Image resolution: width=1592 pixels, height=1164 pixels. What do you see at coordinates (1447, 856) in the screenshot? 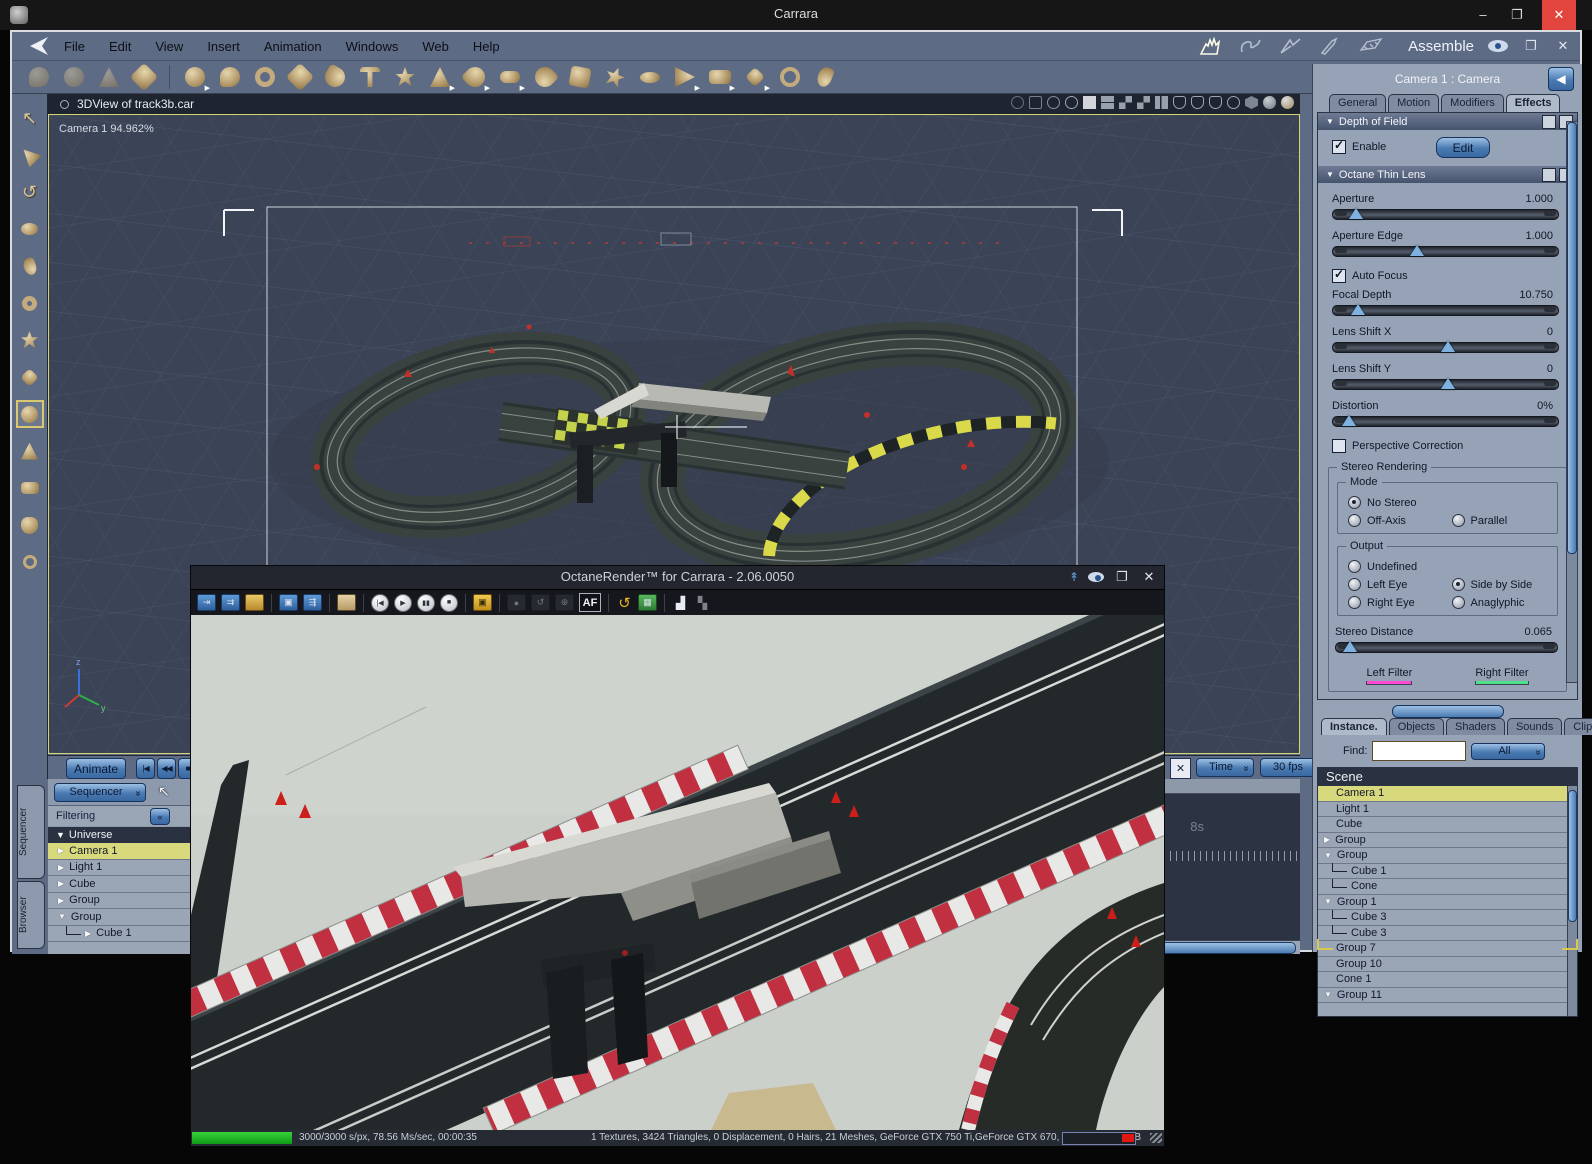
I see `scene-item-group2: ▼ Group` at bounding box center [1447, 856].